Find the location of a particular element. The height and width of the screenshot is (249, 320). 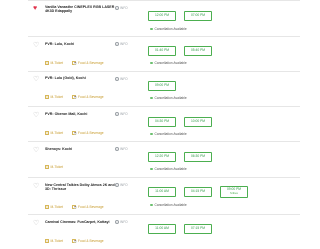

showtime-button: 12:00 PM is located at coordinates (162, 16).